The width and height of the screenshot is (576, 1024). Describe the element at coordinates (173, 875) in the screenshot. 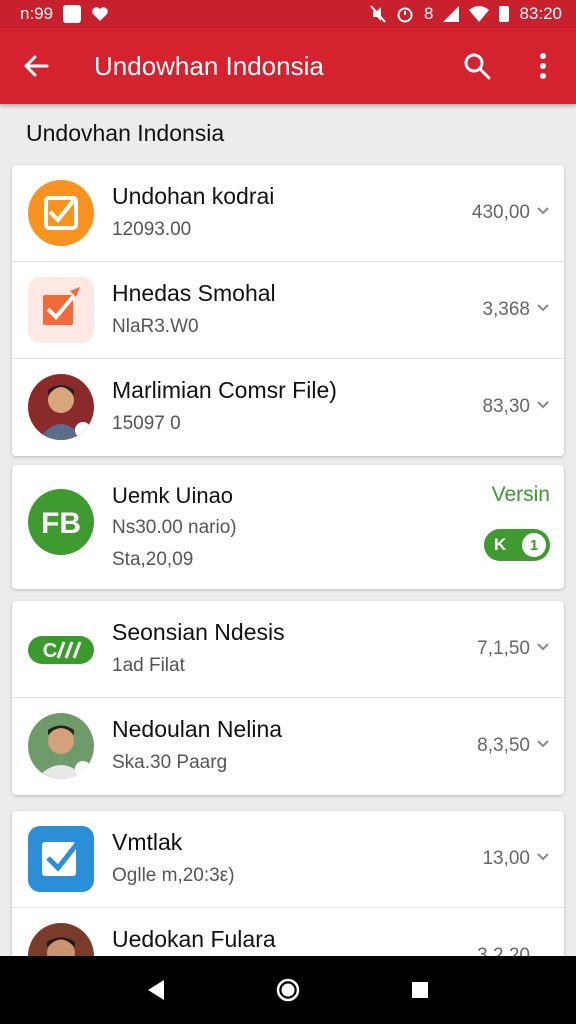

I see `item-subtitle: Oglle m,20:3ε)` at that location.